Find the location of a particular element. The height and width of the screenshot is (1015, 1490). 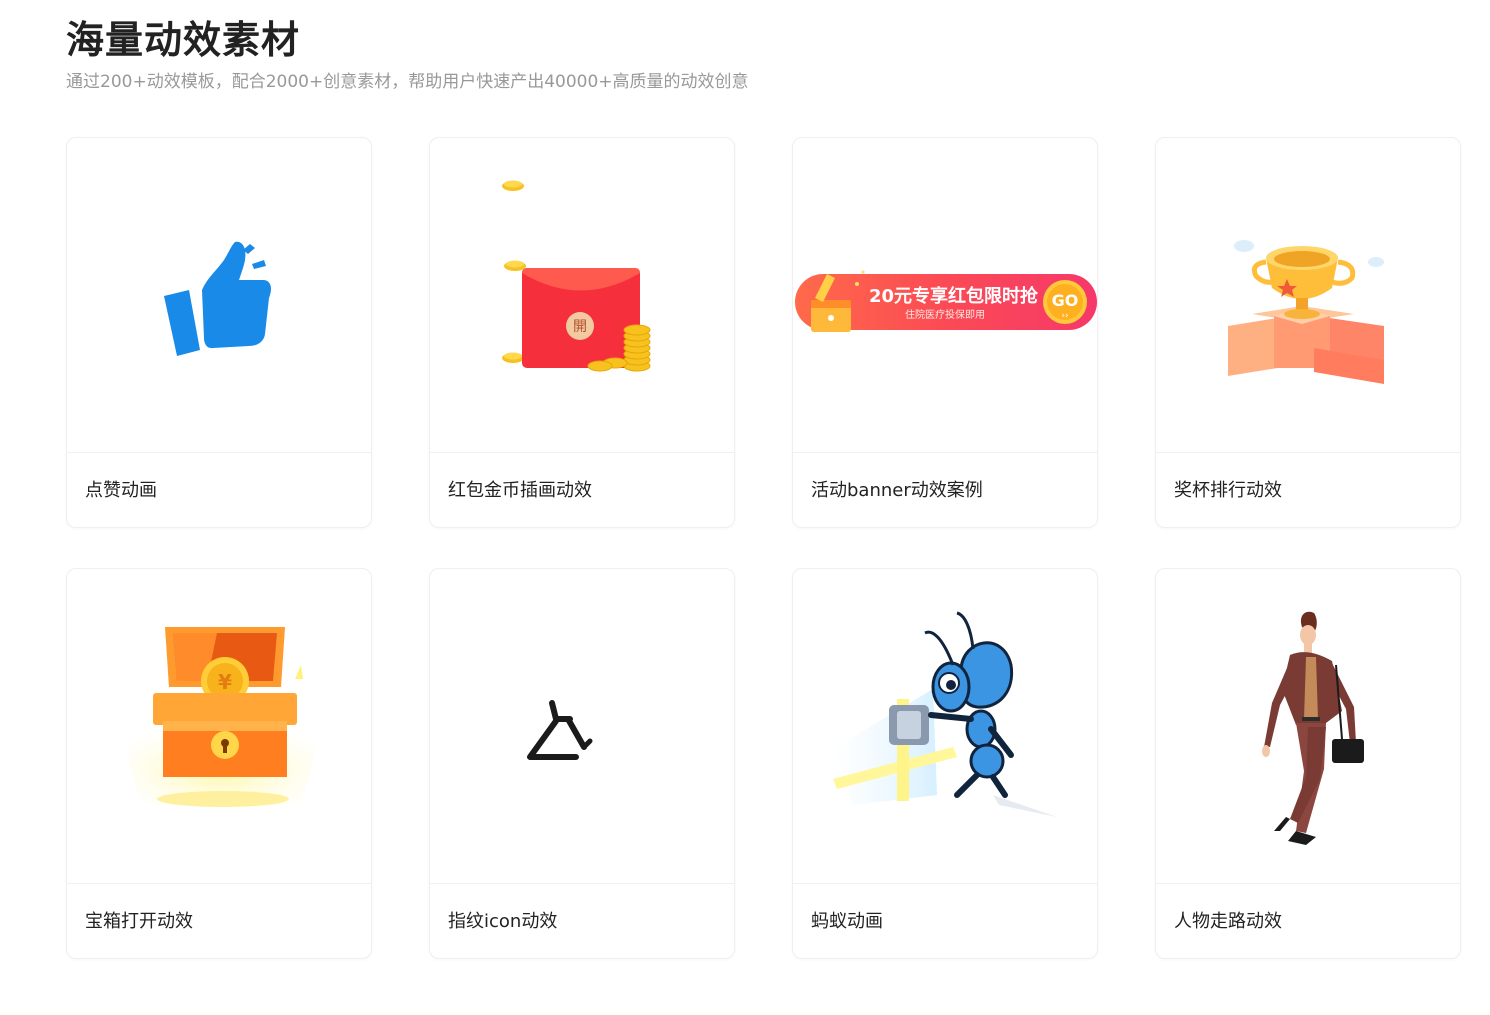

card-label: 蚂蚁动画 is located at coordinates (847, 921).